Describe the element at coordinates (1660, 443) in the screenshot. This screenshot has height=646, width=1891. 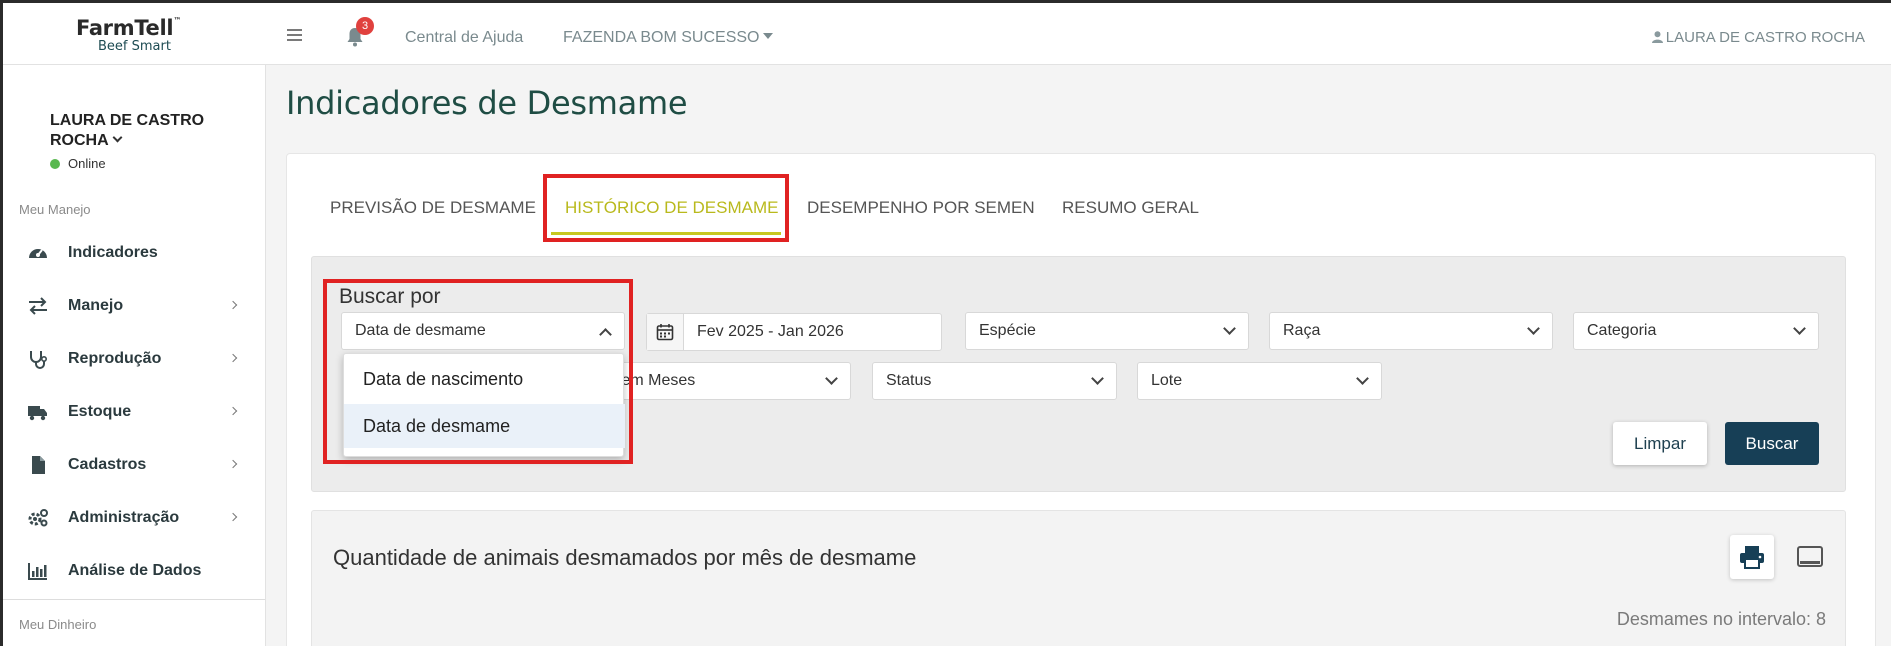
I see `limpar-button: Limpar` at that location.